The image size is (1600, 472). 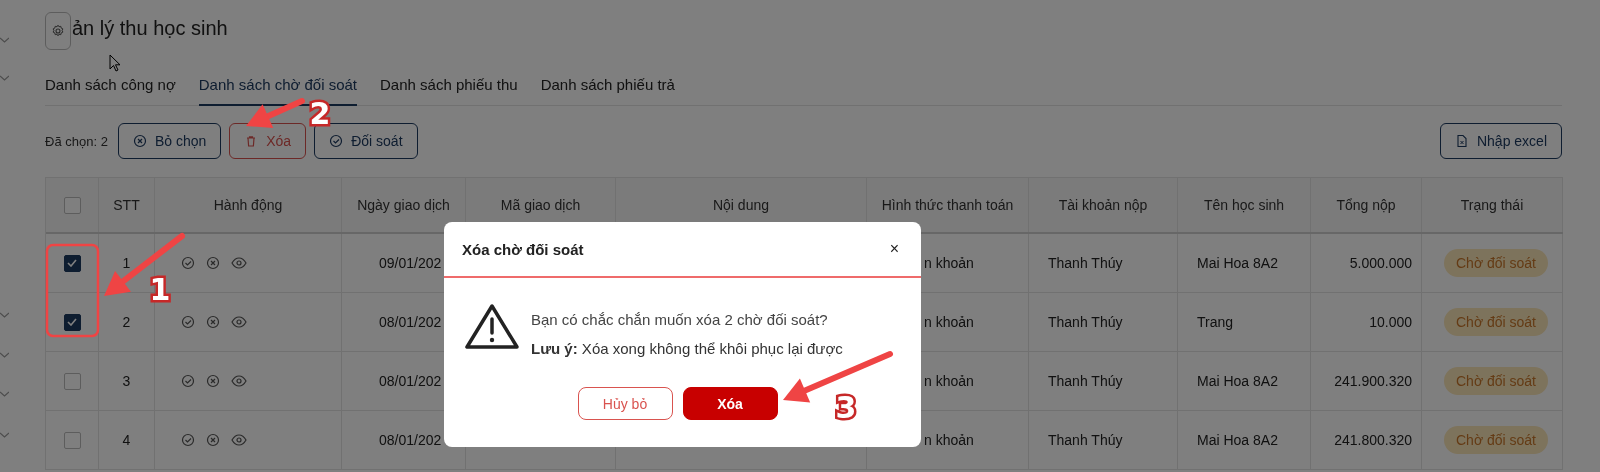 What do you see at coordinates (126, 263) in the screenshot?
I see `table-cell: 1` at bounding box center [126, 263].